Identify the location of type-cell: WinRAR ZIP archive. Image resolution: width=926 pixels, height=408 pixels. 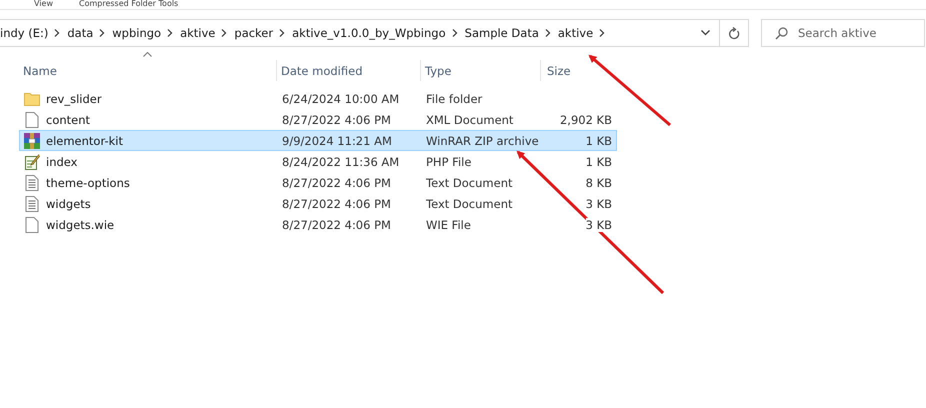
(482, 141).